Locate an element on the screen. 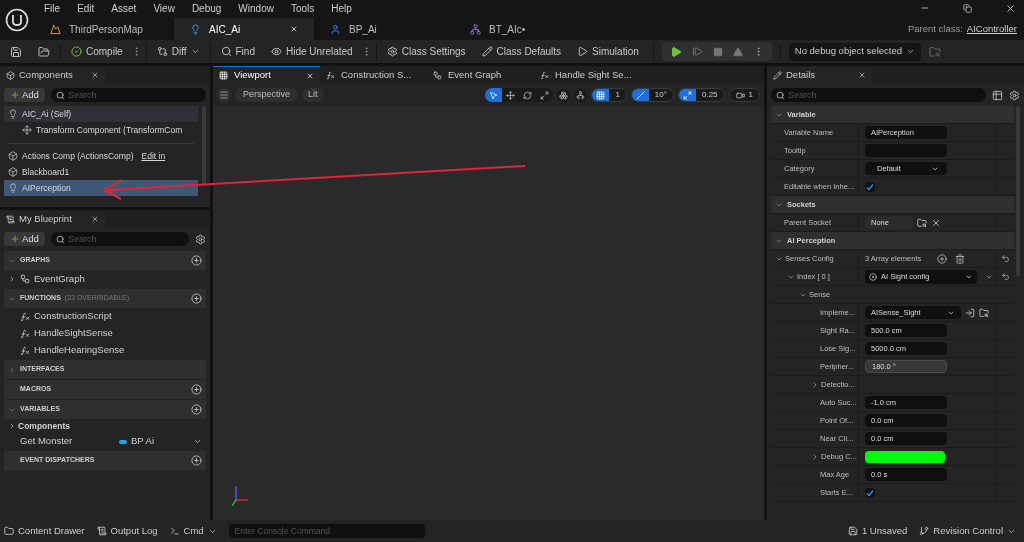  function-item: HandleSightSense is located at coordinates (105, 333).